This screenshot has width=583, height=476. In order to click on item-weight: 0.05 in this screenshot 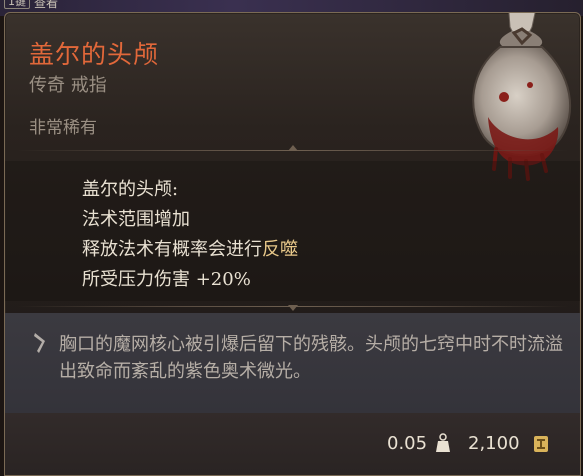, I will do `click(407, 443)`.